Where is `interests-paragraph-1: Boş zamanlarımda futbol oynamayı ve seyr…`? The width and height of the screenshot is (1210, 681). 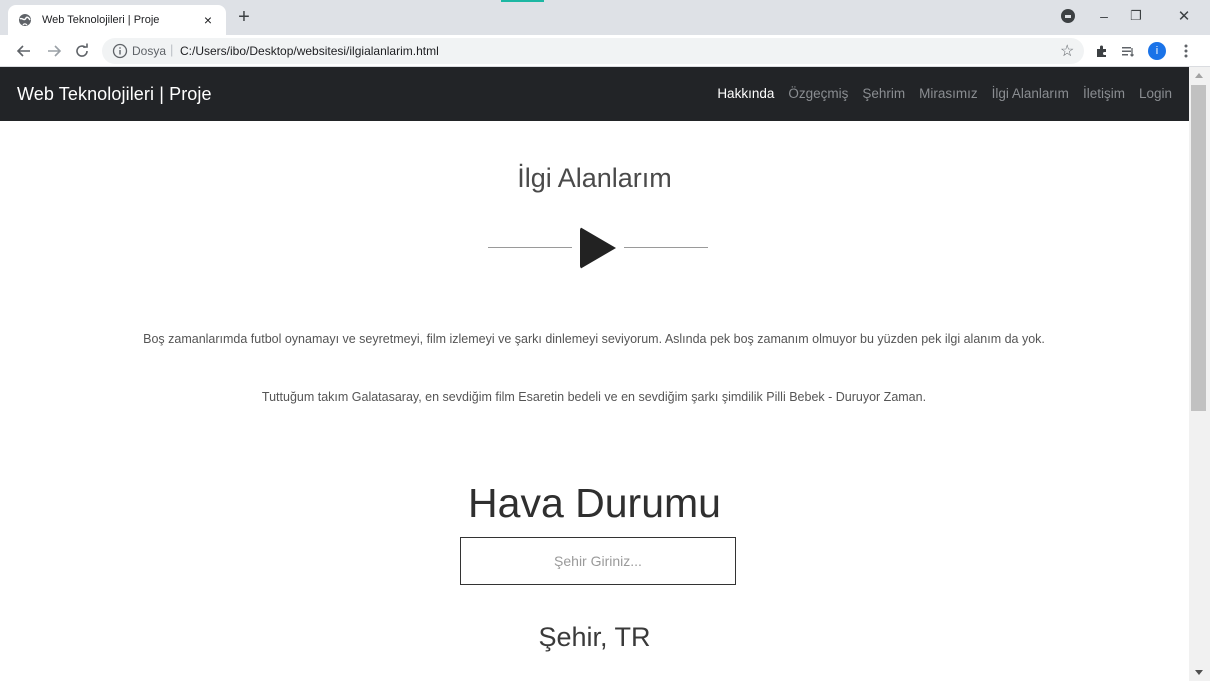 interests-paragraph-1: Boş zamanlarımda futbol oynamayı ve seyr… is located at coordinates (594, 339).